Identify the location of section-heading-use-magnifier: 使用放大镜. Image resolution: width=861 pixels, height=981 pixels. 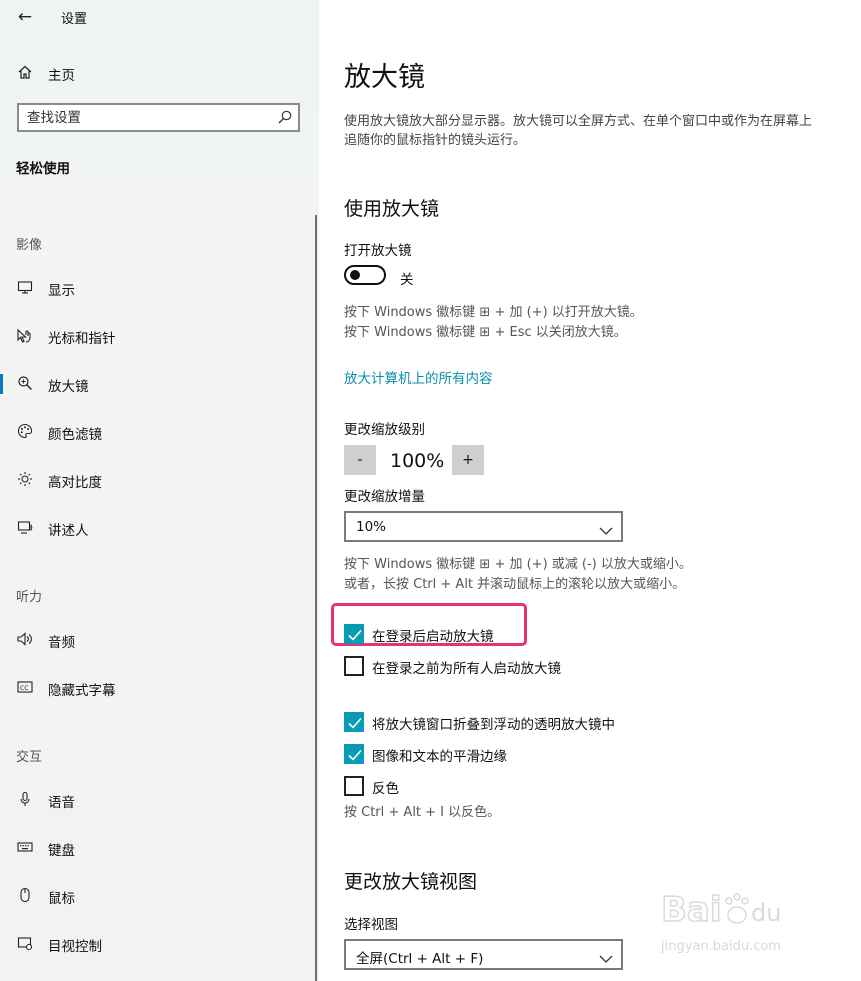
(392, 209).